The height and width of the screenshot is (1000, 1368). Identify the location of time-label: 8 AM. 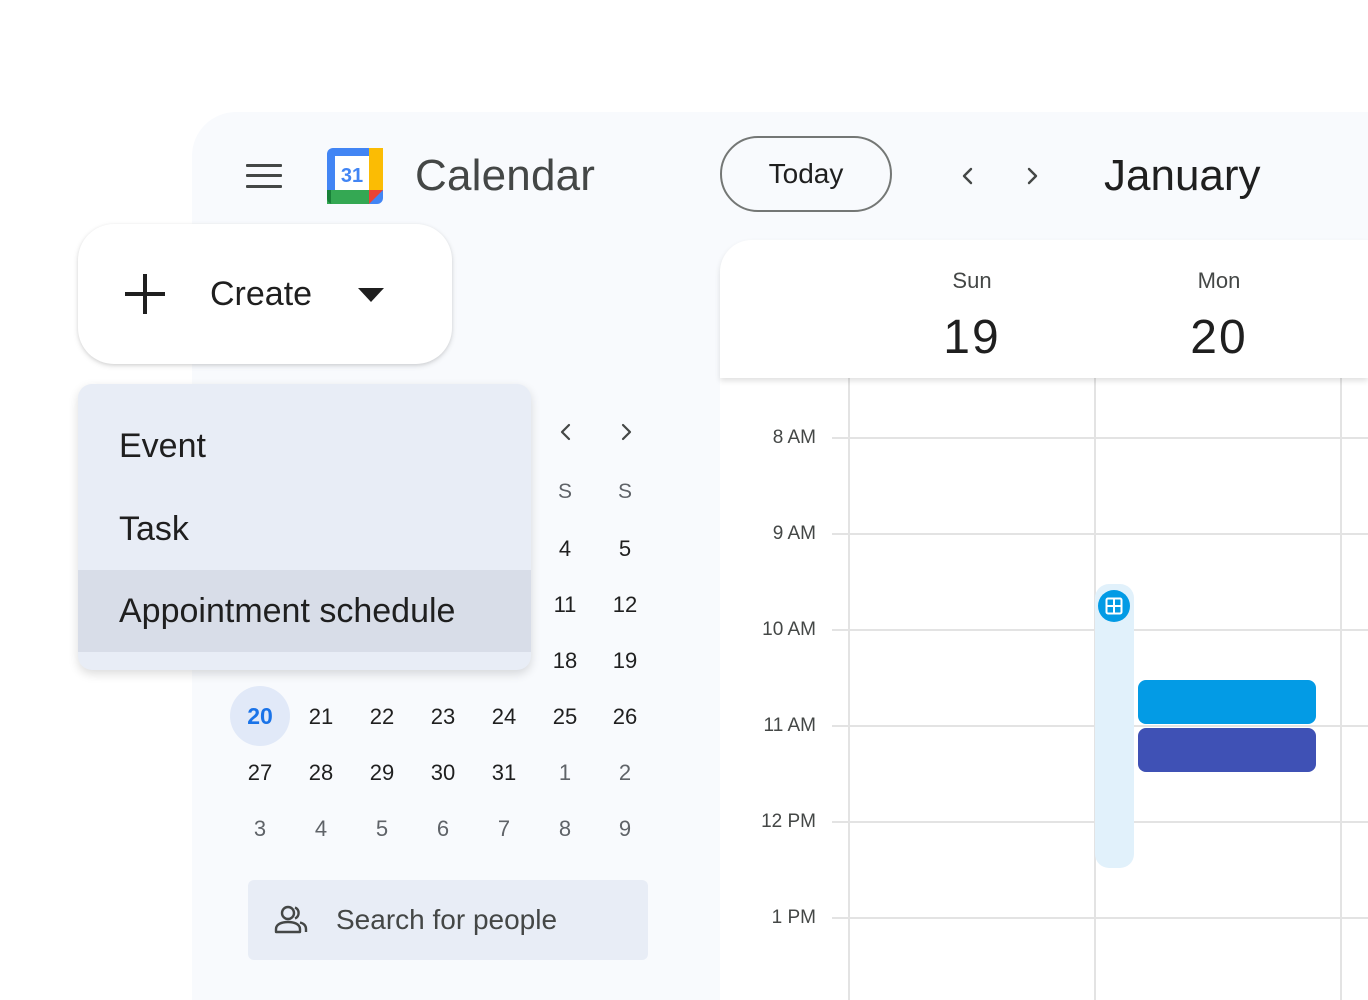
(794, 437).